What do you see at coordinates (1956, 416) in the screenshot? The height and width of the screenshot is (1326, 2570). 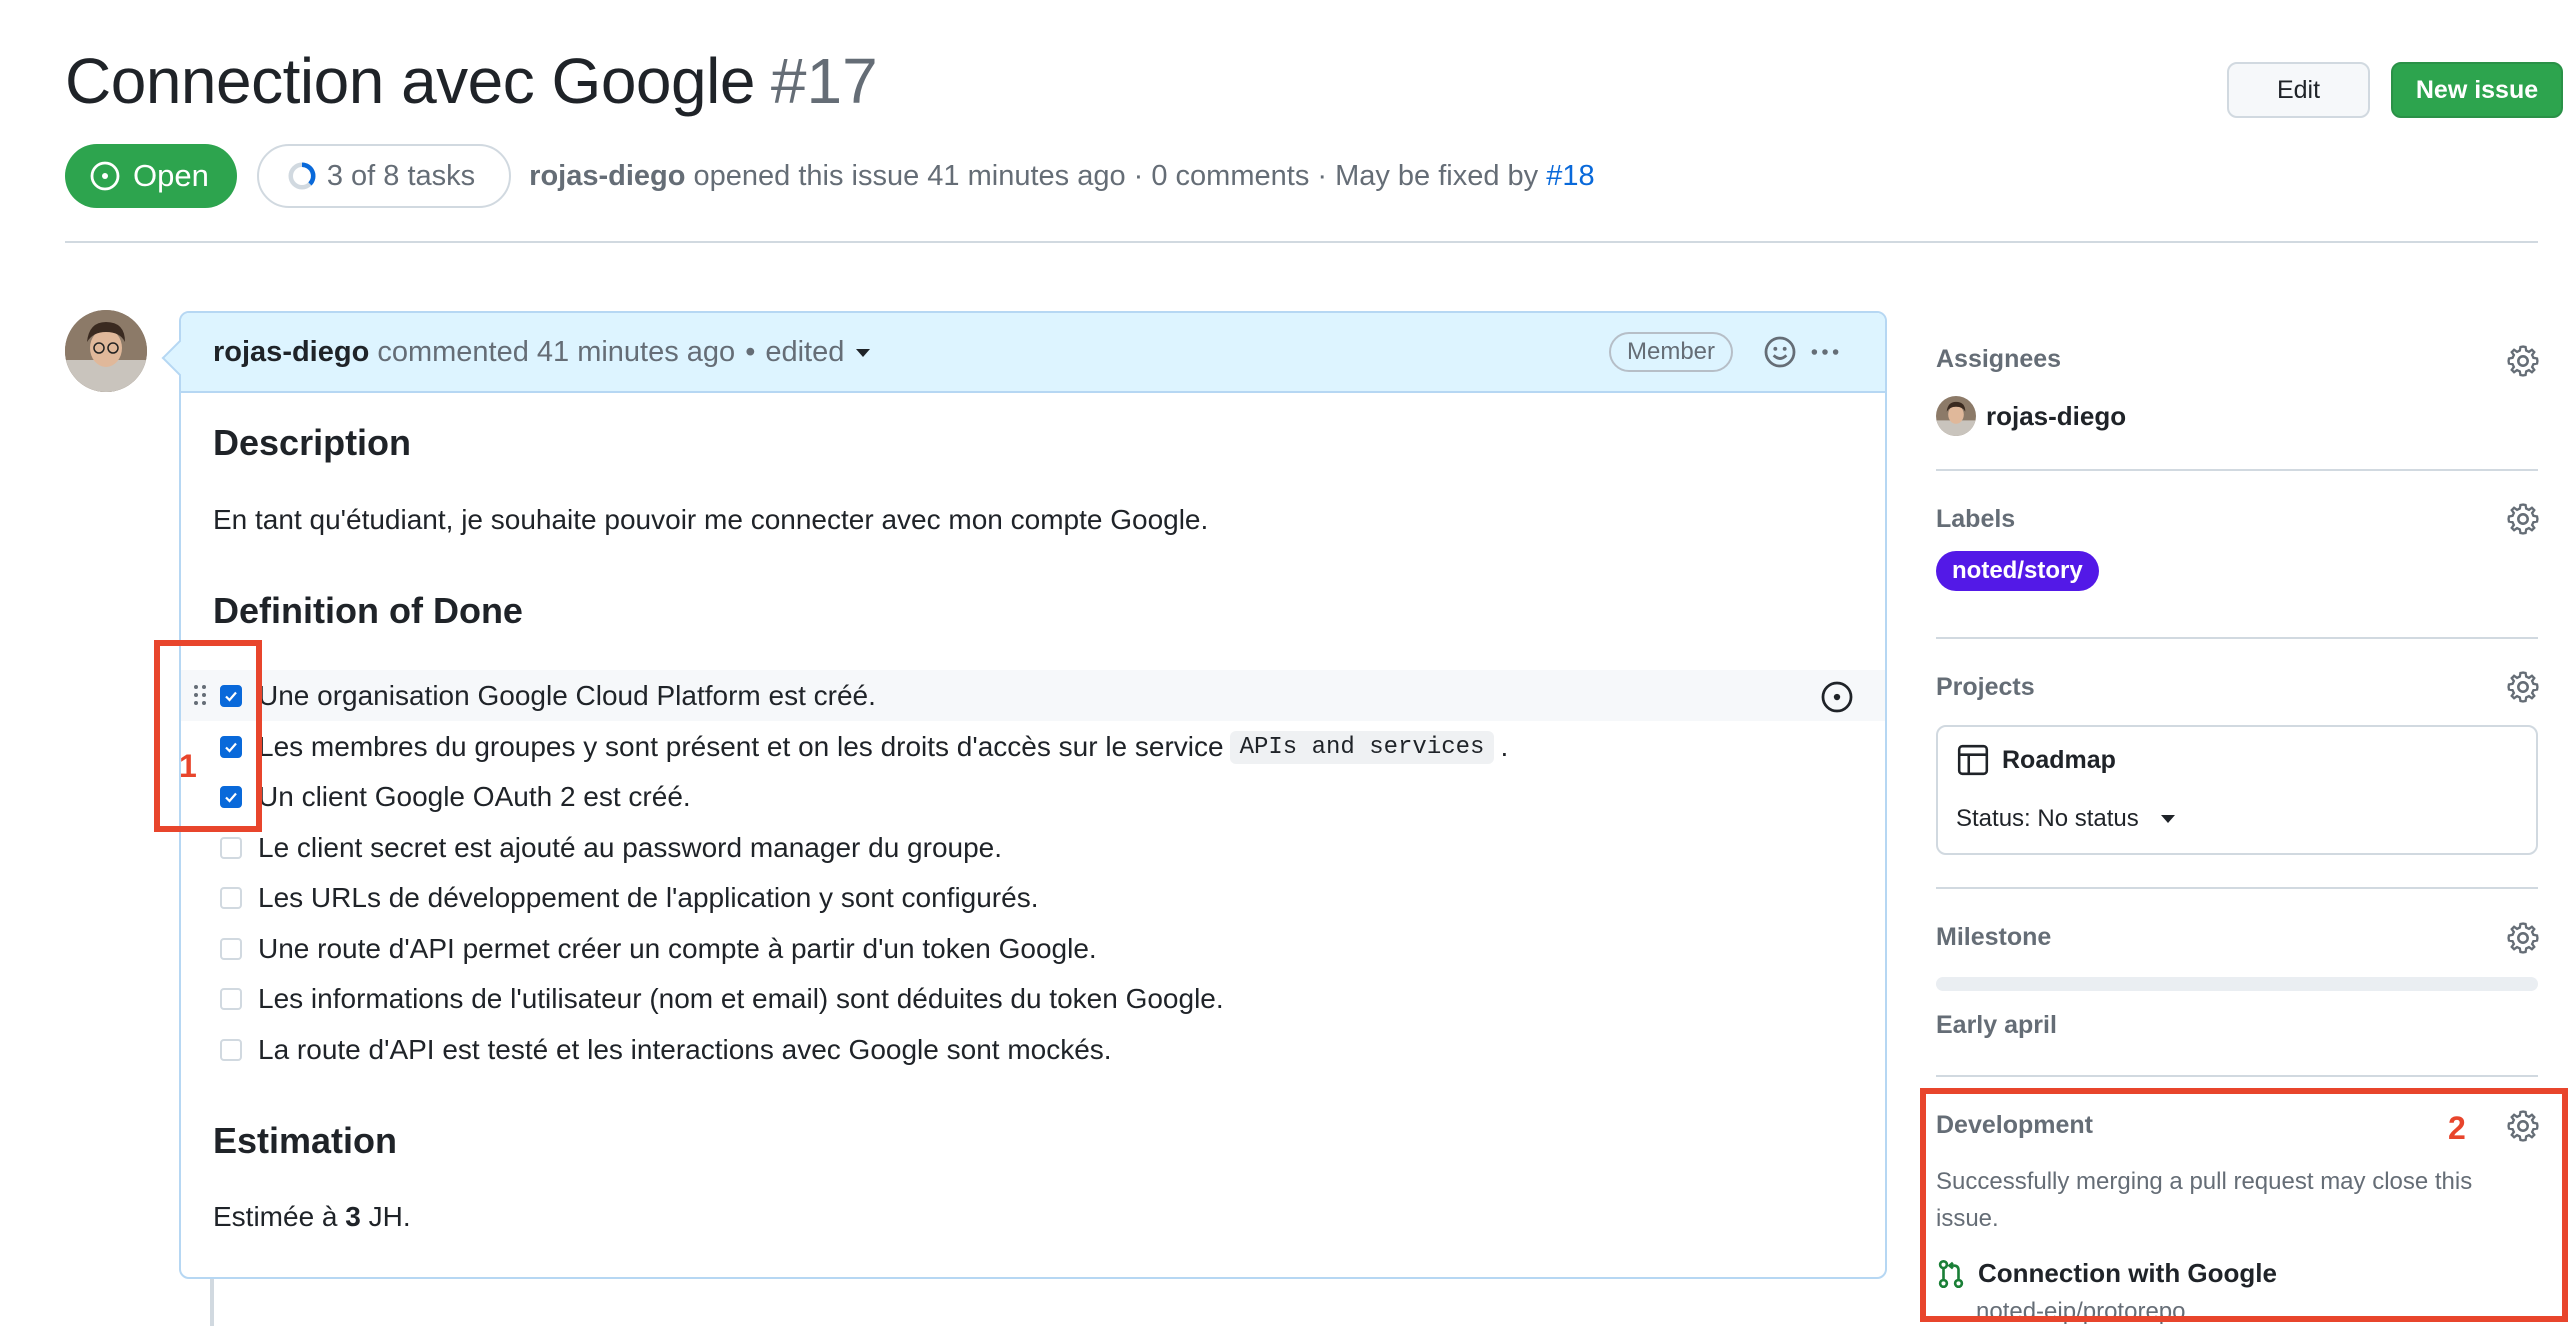 I see `assignee-avatar` at bounding box center [1956, 416].